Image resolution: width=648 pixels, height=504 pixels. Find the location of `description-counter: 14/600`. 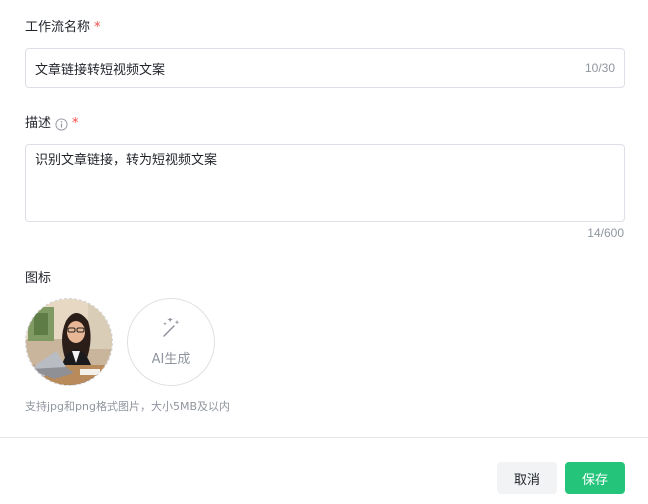

description-counter: 14/600 is located at coordinates (605, 233).